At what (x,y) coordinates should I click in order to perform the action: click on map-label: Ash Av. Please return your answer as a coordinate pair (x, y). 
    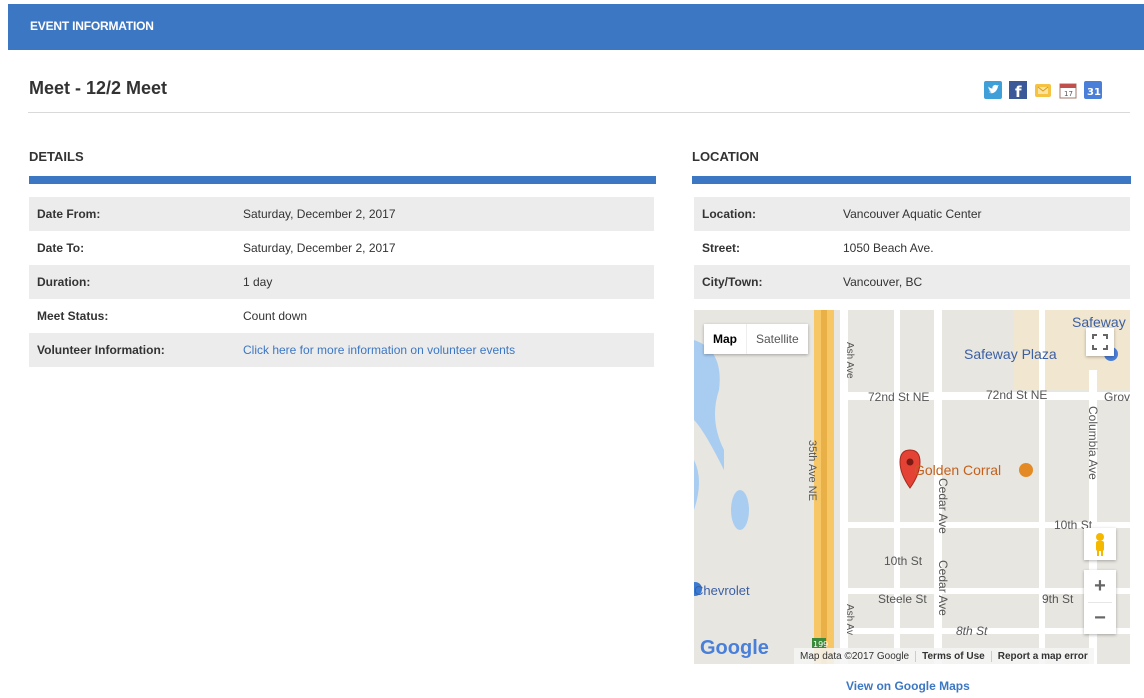
    Looking at the image, I should click on (849, 619).